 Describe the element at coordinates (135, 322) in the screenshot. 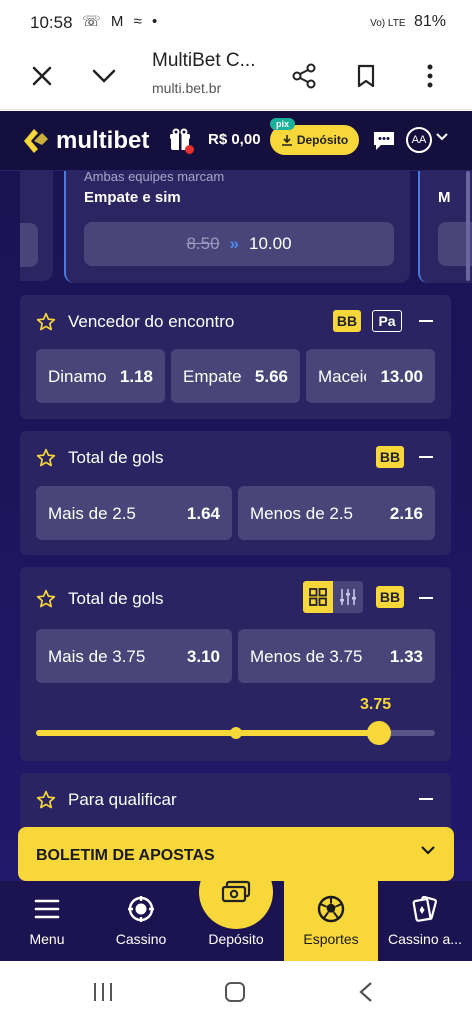

I see `market-header: Vencedor do encontro` at that location.